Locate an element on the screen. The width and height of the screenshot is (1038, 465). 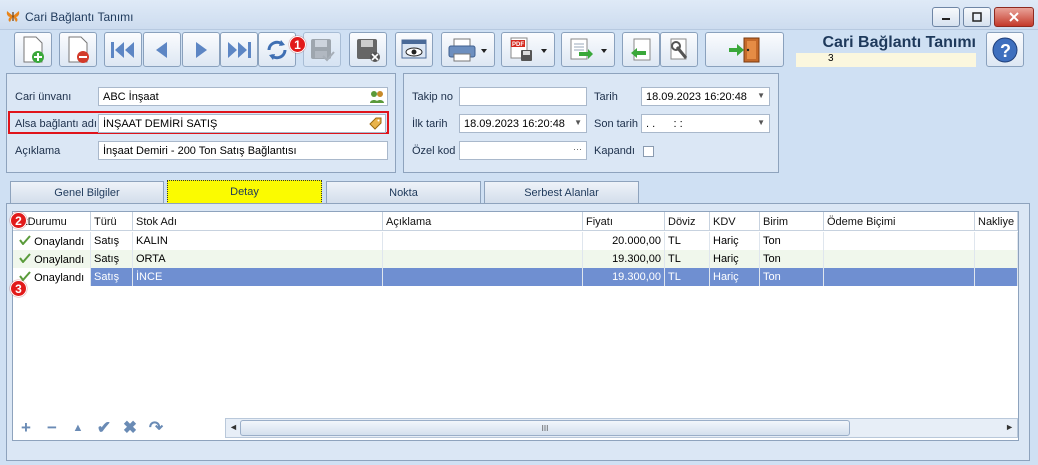
help-button: ? is located at coordinates (1005, 49).